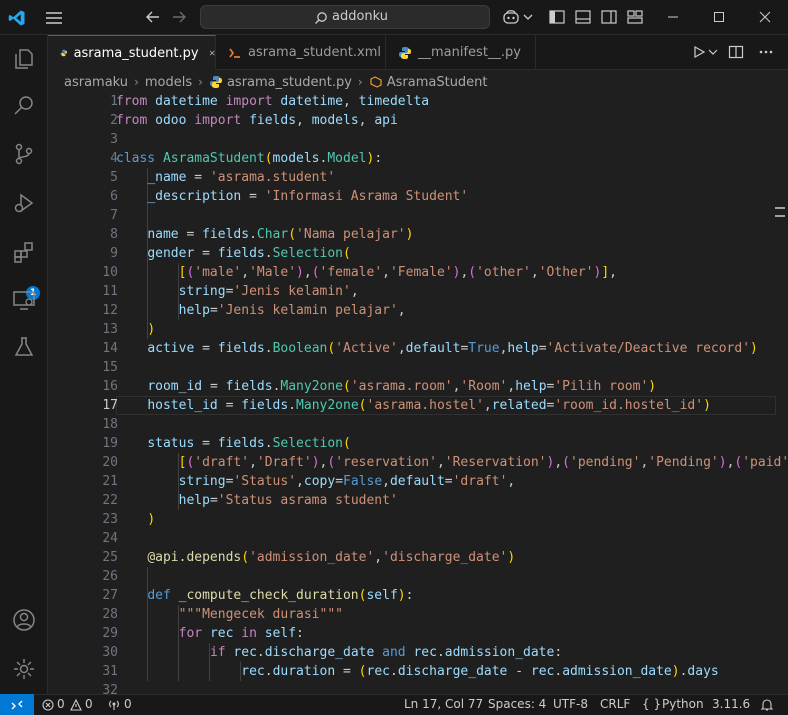 This screenshot has height=715, width=788. I want to click on explorer-icon, so click(24, 59).